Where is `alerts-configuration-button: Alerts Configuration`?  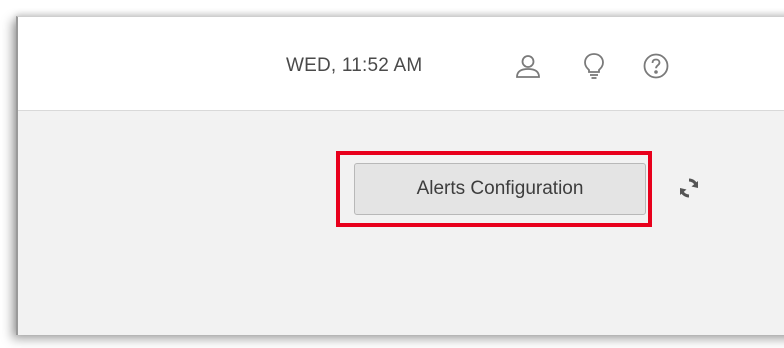 alerts-configuration-button: Alerts Configuration is located at coordinates (500, 189).